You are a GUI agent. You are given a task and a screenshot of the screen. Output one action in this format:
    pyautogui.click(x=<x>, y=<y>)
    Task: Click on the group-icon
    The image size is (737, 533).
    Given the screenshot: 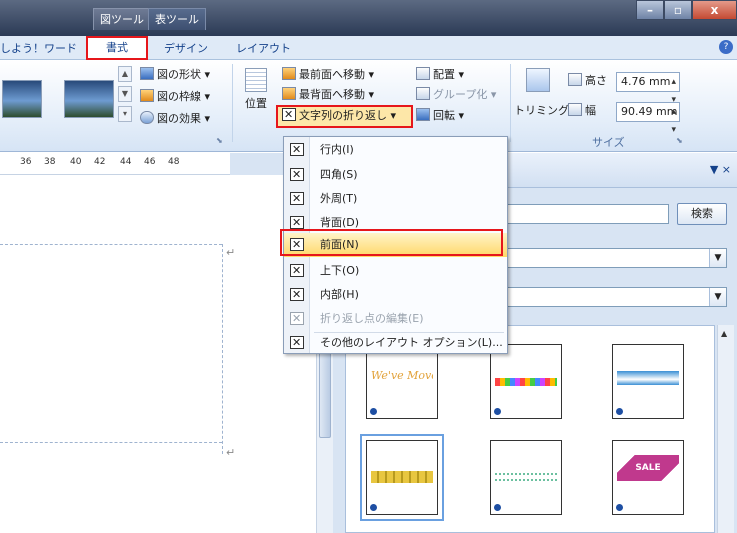 What is the action you would take?
    pyautogui.click(x=423, y=93)
    